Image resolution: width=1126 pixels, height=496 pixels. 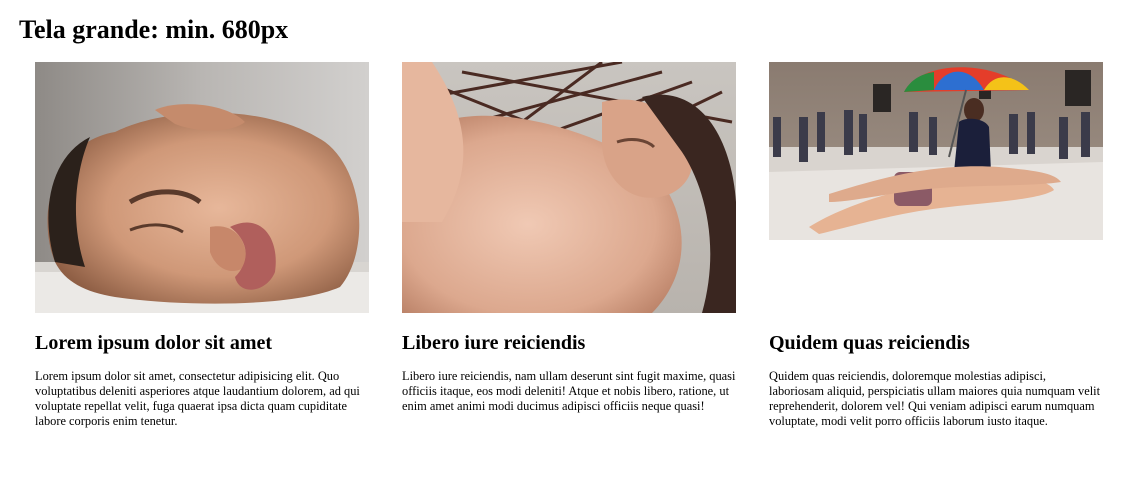 What do you see at coordinates (494, 343) in the screenshot?
I see `card-2-title: Libero iure reiciendis` at bounding box center [494, 343].